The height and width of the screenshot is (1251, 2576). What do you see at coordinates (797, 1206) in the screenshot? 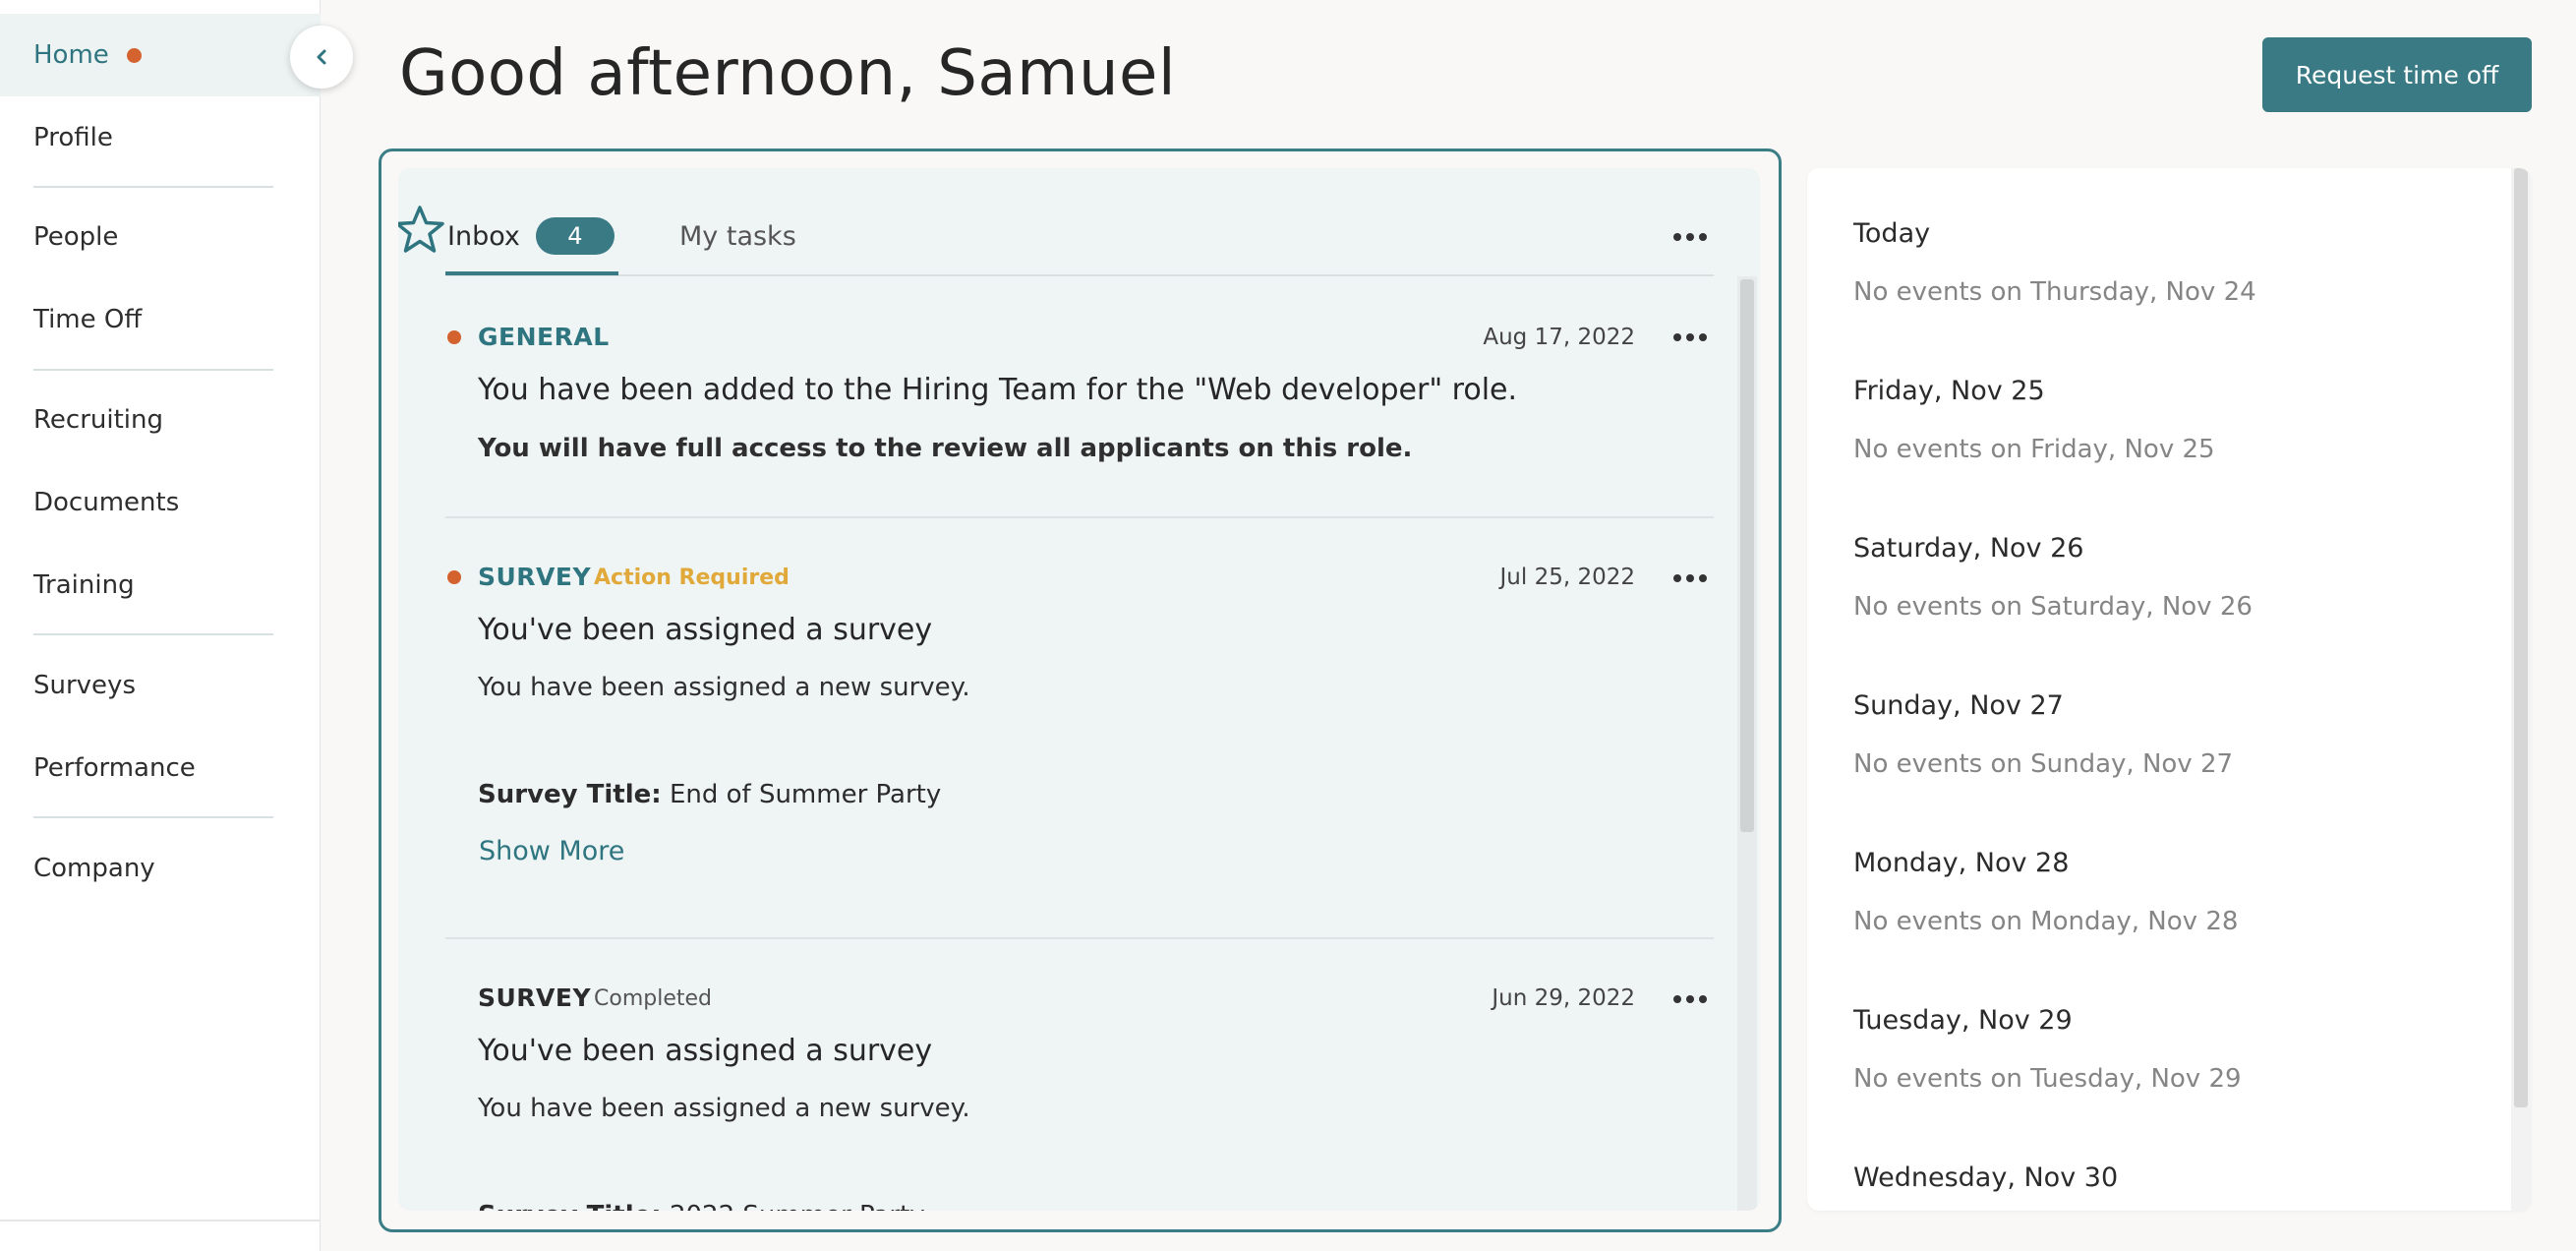
I see `survey-title-value: 2022 Summer Party` at bounding box center [797, 1206].